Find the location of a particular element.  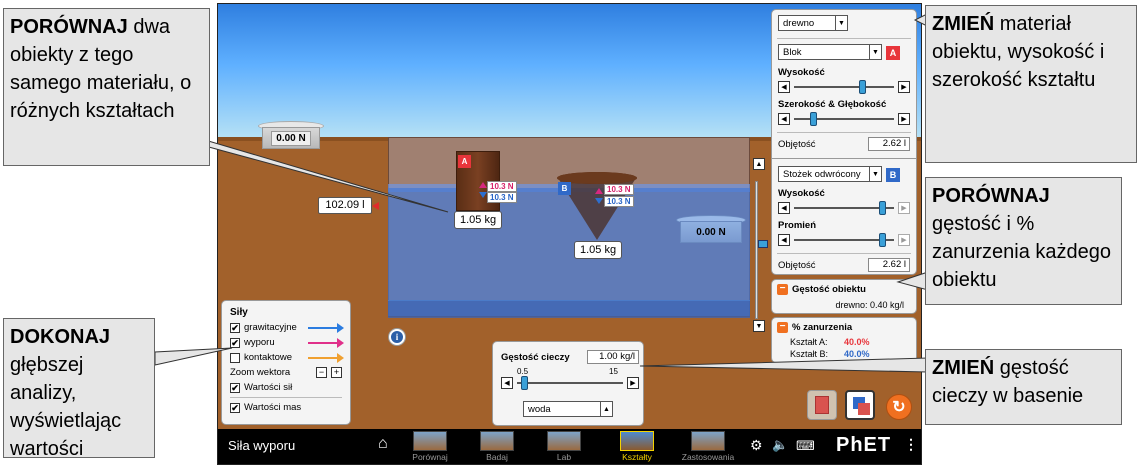

tab-zastosowania: Zastosowania is located at coordinates (708, 446).